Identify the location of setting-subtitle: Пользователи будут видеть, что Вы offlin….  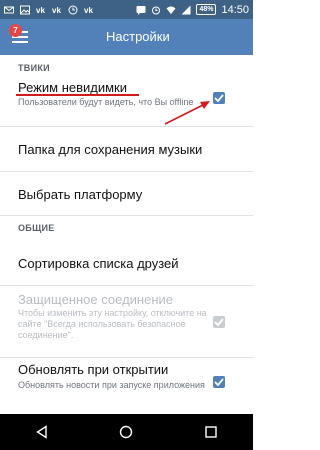
(106, 102).